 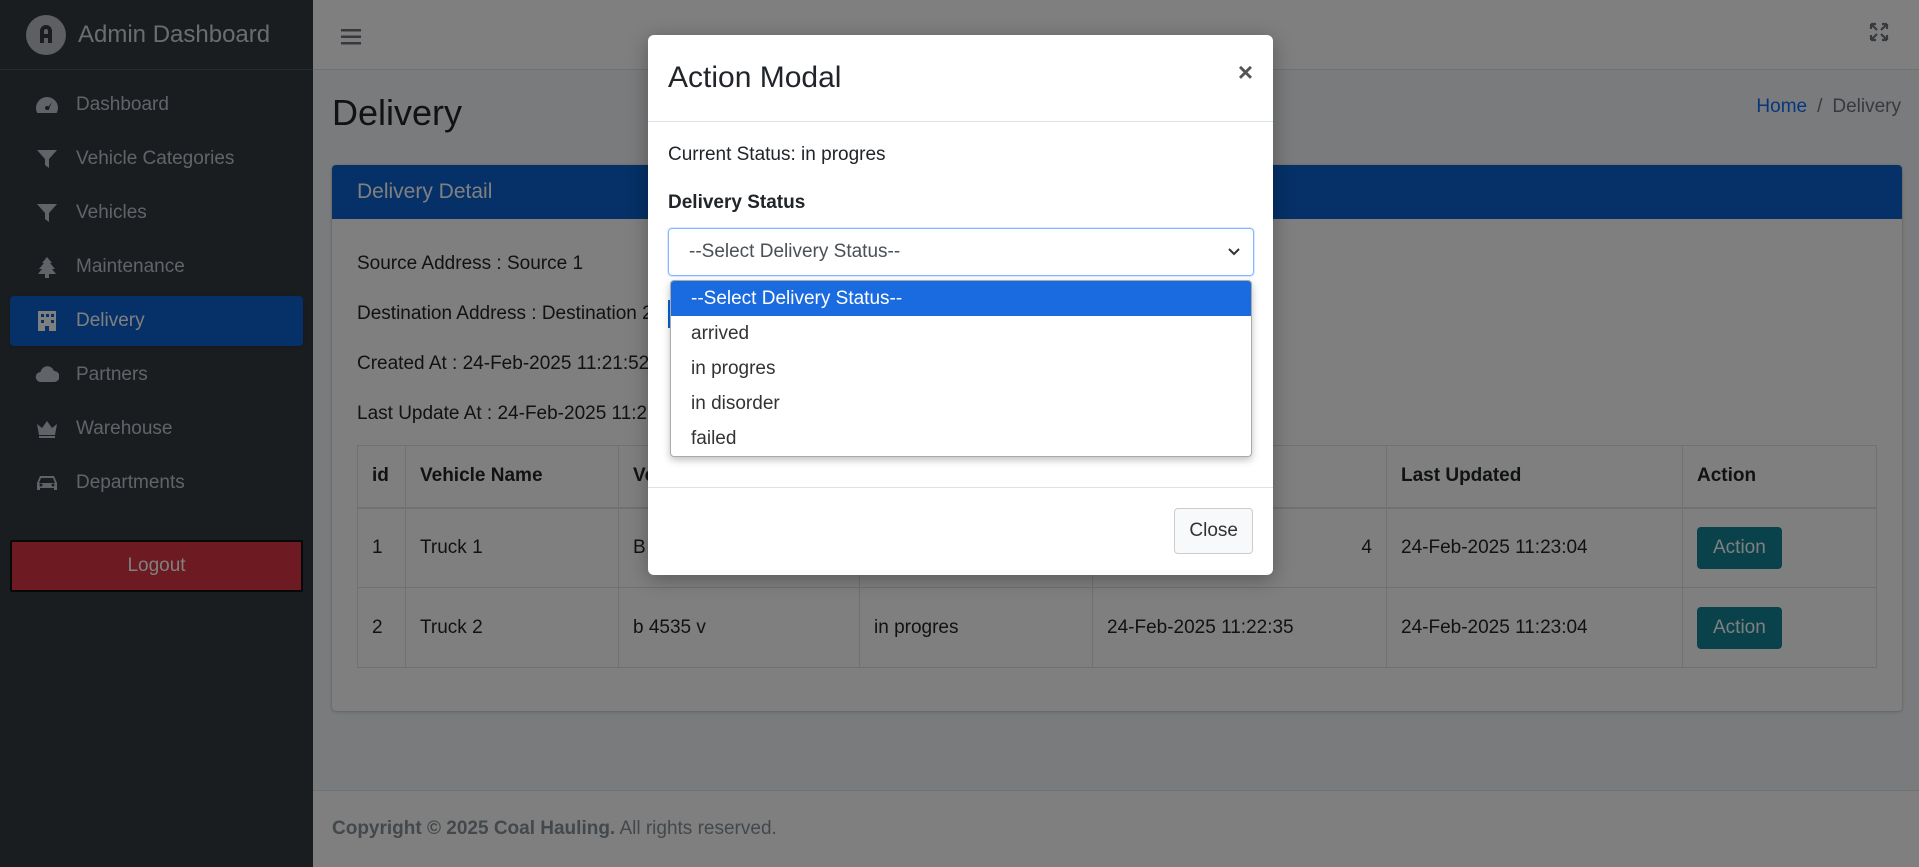 I want to click on modal-header: Action Modal ×, so click(x=960, y=78).